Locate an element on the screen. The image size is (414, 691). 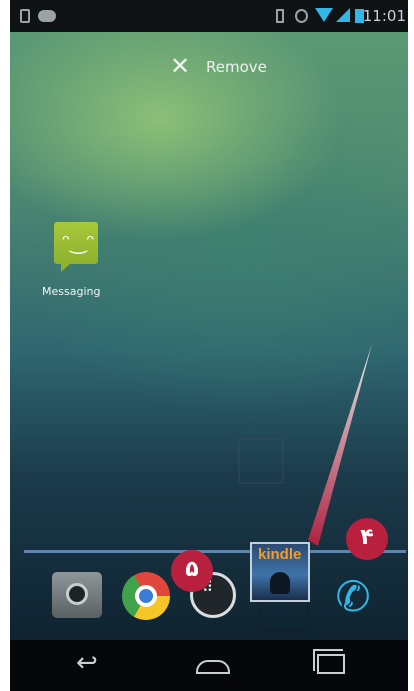
navigation-bar: ↩ is located at coordinates (209, 665).